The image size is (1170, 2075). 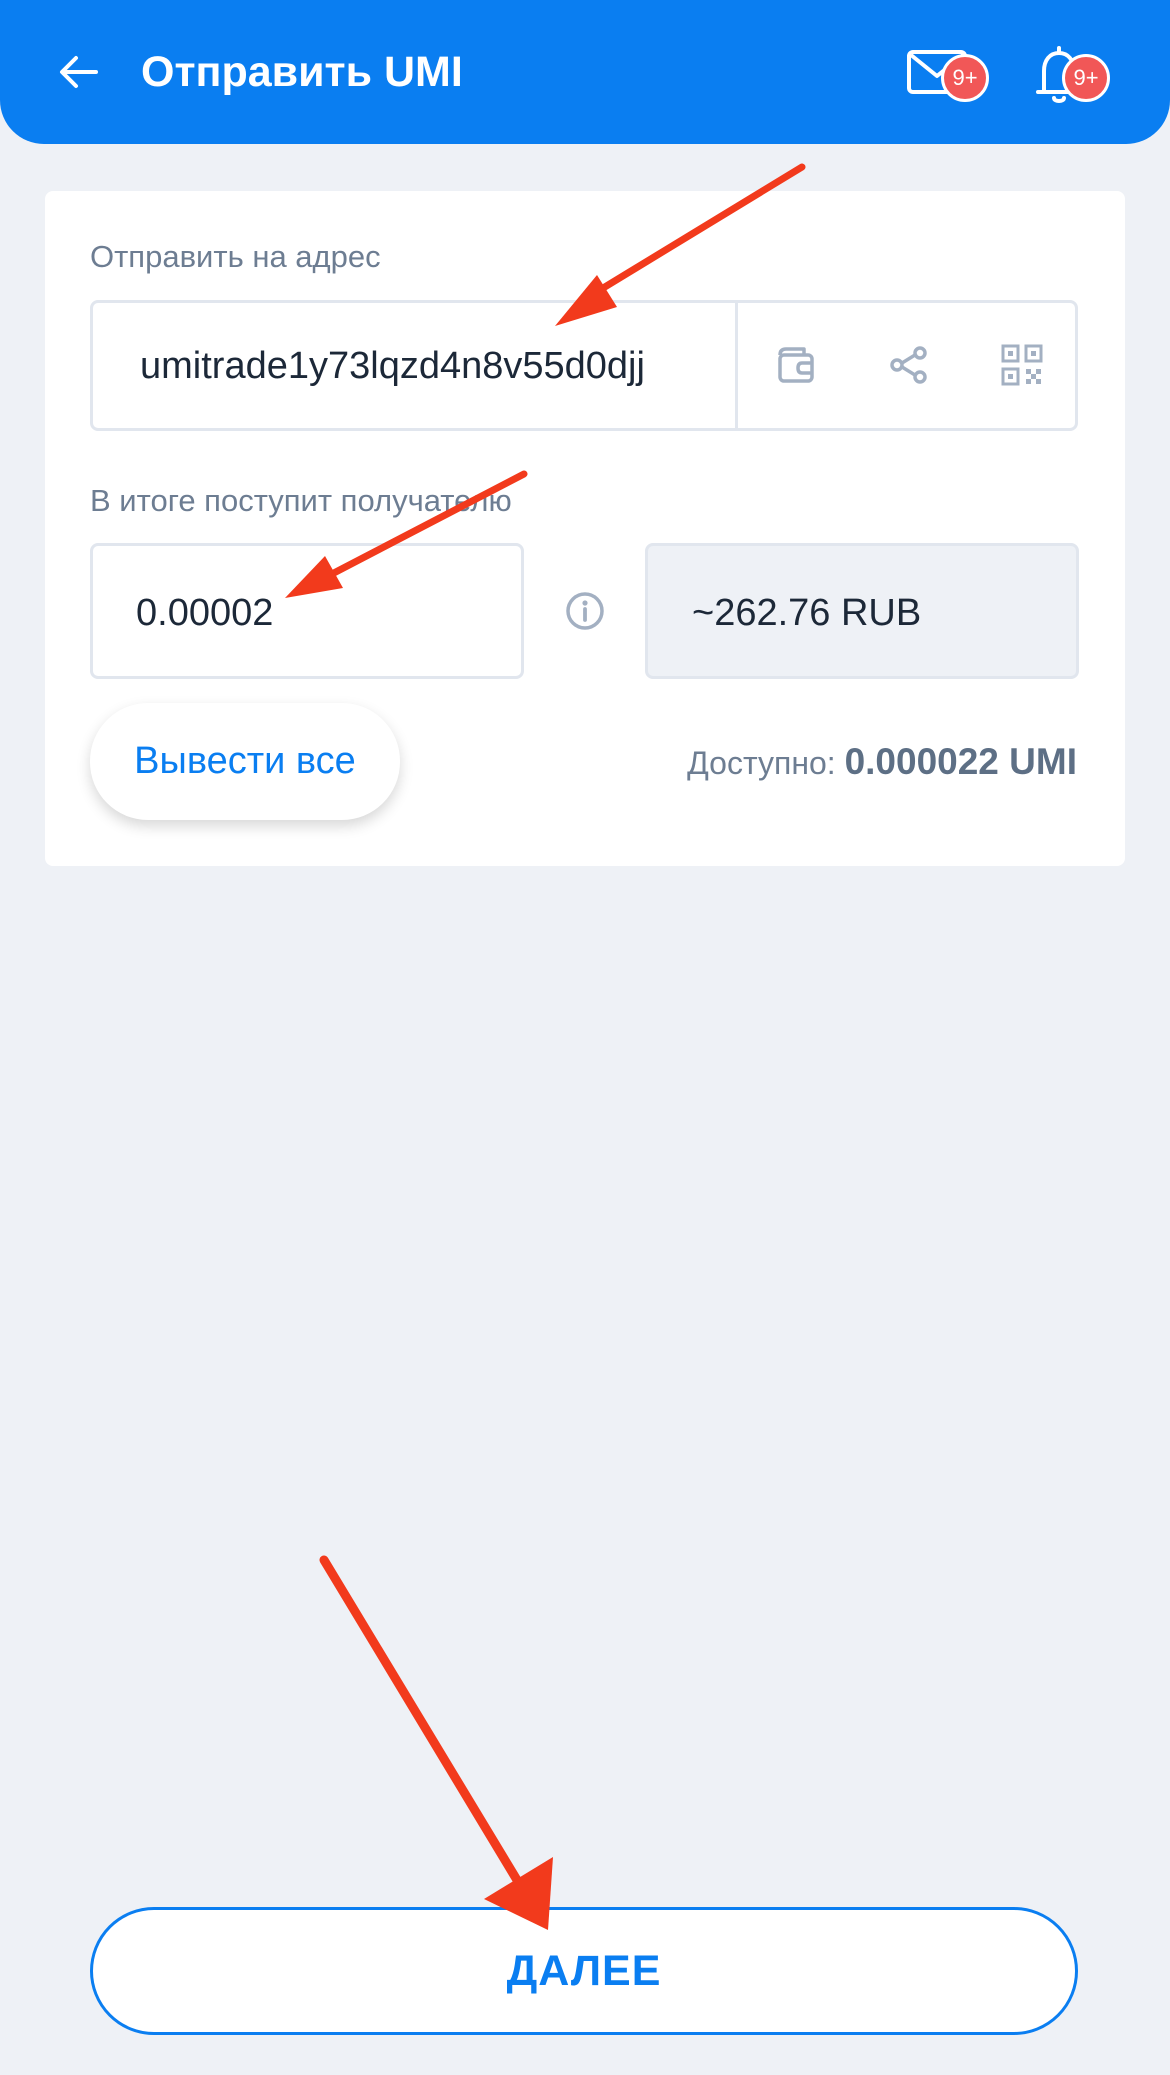 What do you see at coordinates (585, 611) in the screenshot?
I see `info-icon` at bounding box center [585, 611].